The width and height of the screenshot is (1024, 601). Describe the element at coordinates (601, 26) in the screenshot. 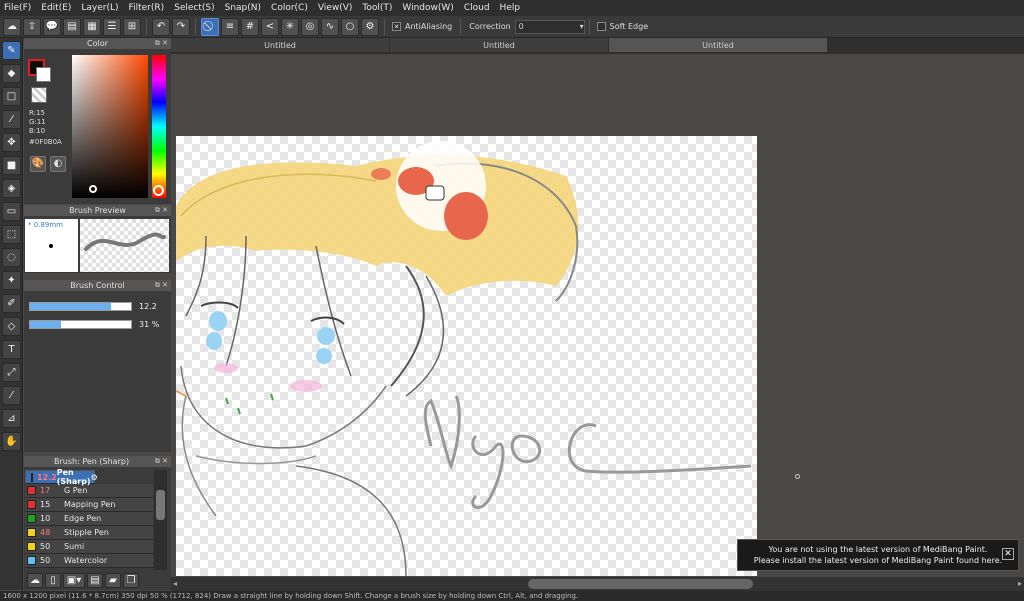

I see `soft-edge-checkbox` at that location.